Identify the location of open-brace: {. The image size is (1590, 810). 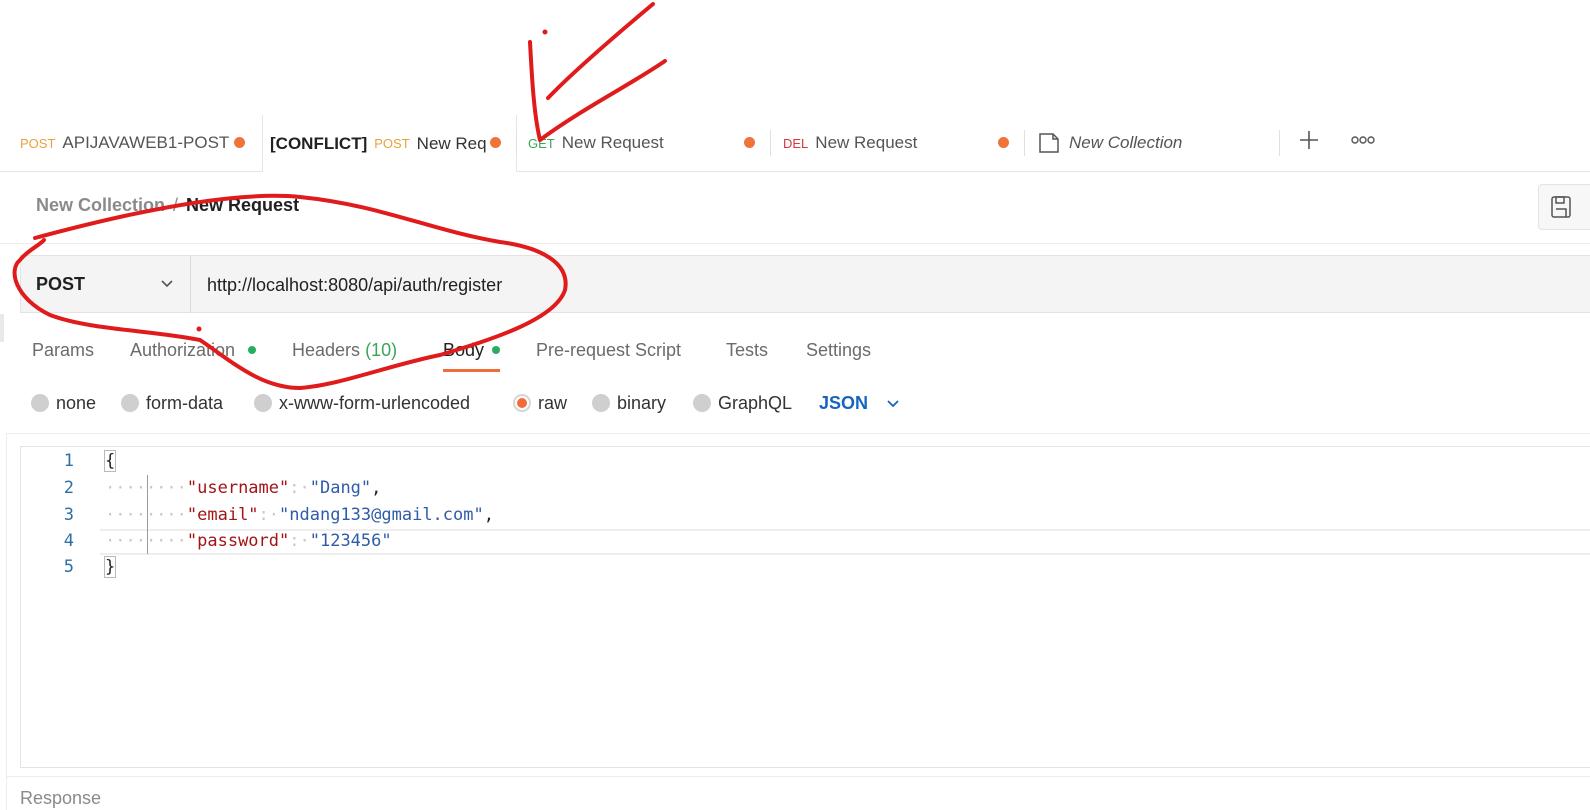
(110, 461).